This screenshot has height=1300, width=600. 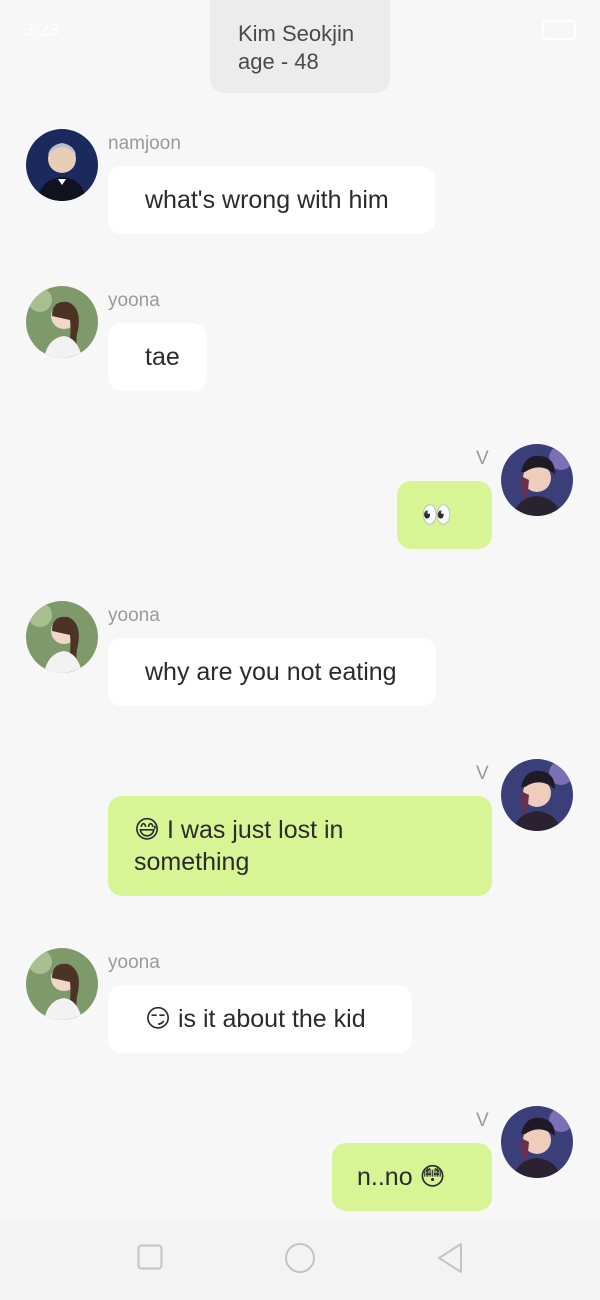 I want to click on back-triangle-icon, so click(x=450, y=1258).